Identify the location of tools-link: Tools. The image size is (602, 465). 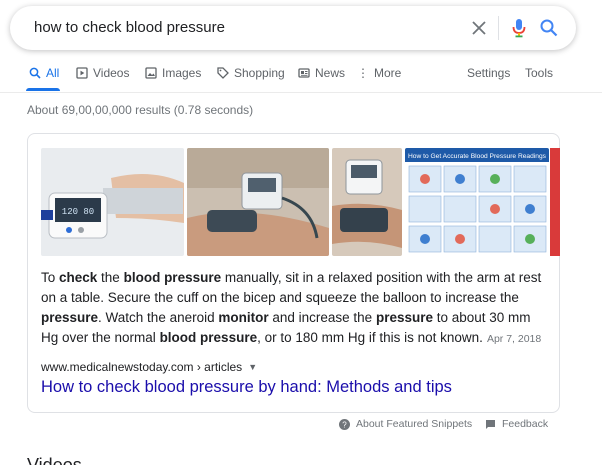
(539, 73).